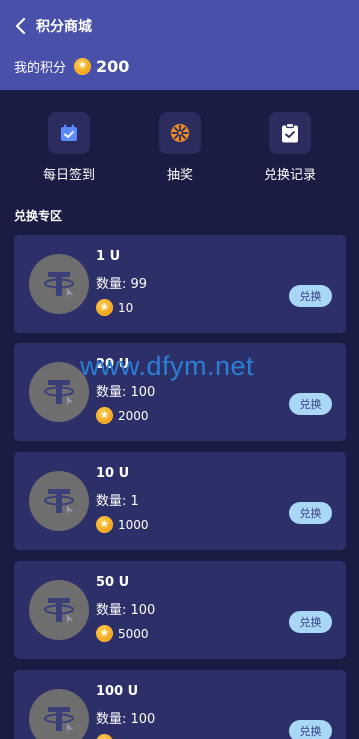 The height and width of the screenshot is (739, 359). I want to click on product-cost: ★ 5000, so click(122, 633).